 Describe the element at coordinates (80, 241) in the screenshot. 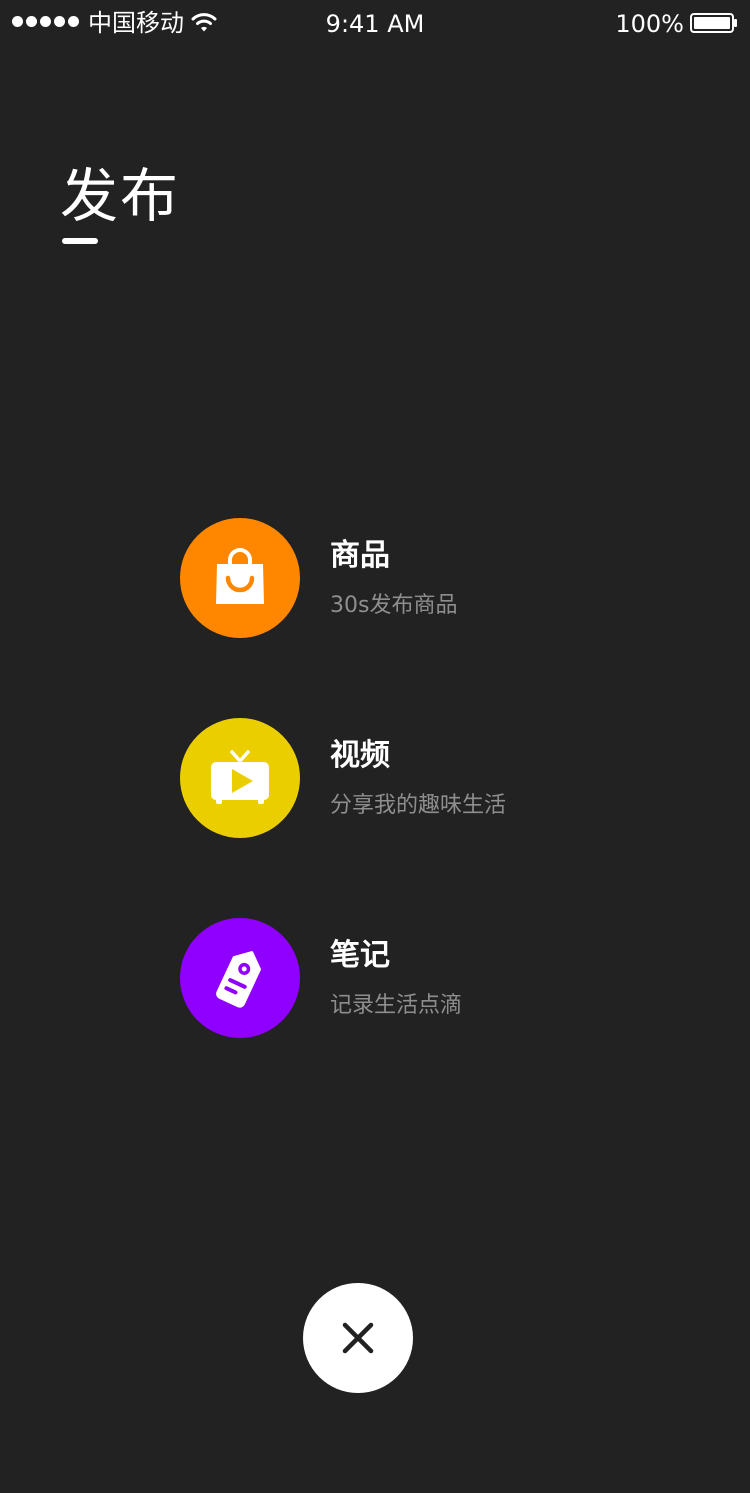

I see `title-underline` at that location.